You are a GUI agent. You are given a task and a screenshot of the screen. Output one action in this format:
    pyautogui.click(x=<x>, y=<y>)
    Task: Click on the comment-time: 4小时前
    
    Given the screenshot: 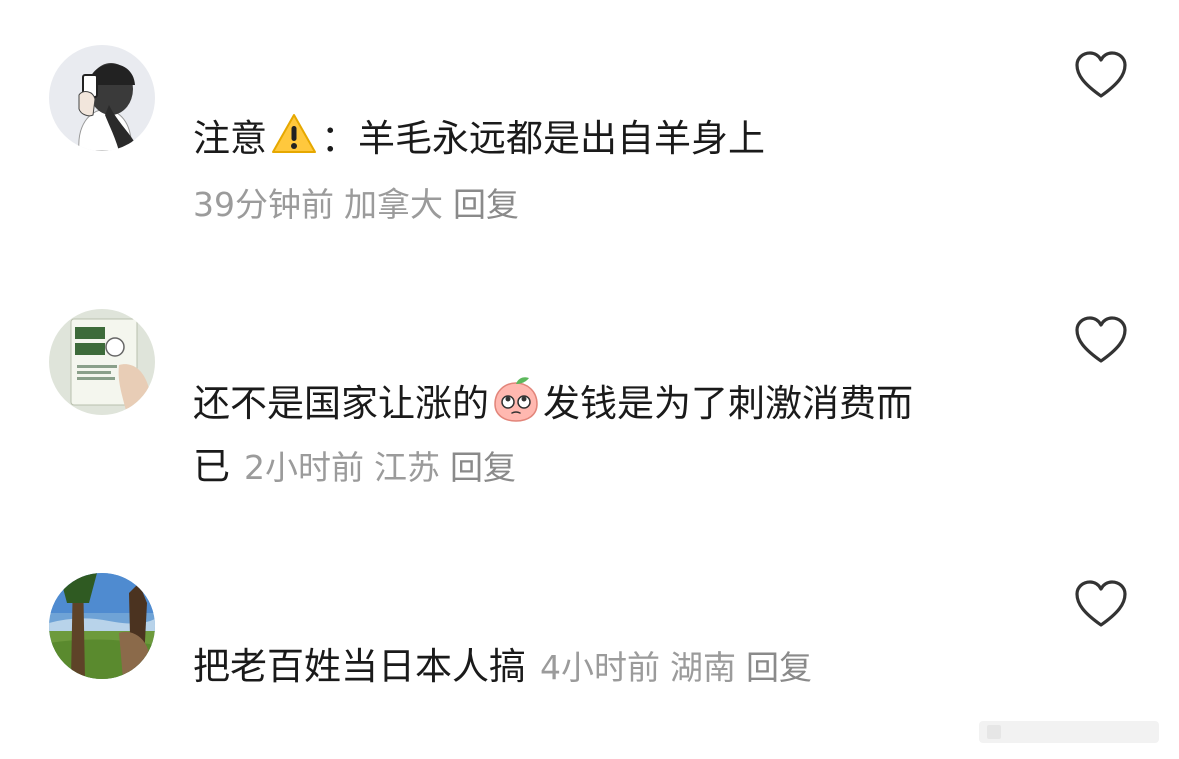 What is the action you would take?
    pyautogui.click(x=600, y=667)
    